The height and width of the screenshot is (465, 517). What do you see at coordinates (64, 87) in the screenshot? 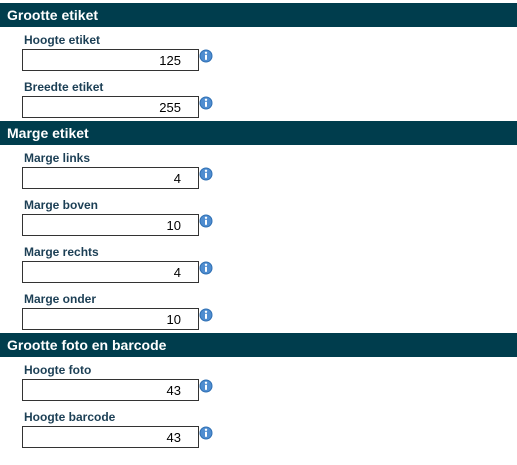
I see `label-breedte-etiket: Breedte etiket` at bounding box center [64, 87].